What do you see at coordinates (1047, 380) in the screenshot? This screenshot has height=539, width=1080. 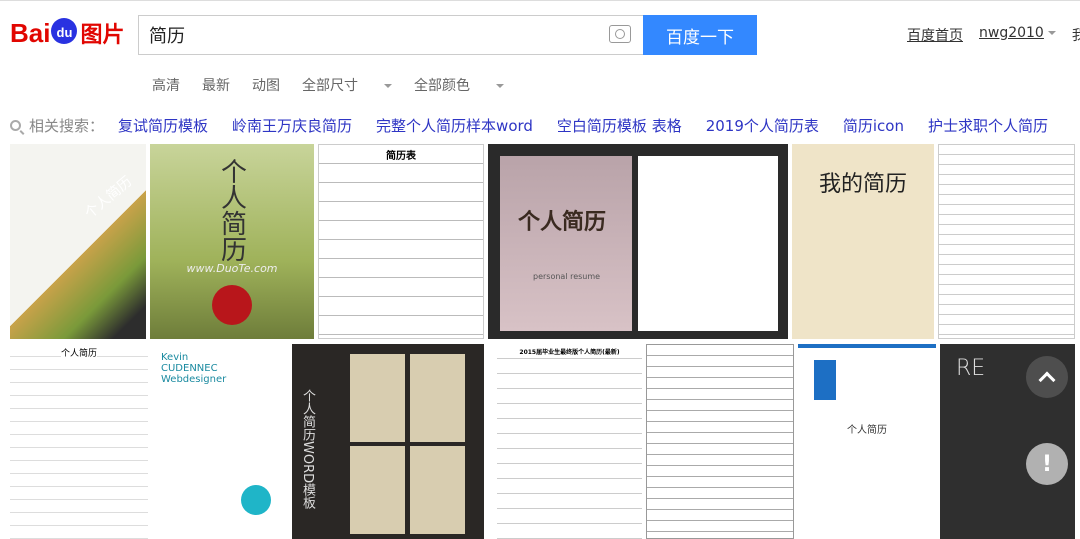 I see `chevron-up-icon` at bounding box center [1047, 380].